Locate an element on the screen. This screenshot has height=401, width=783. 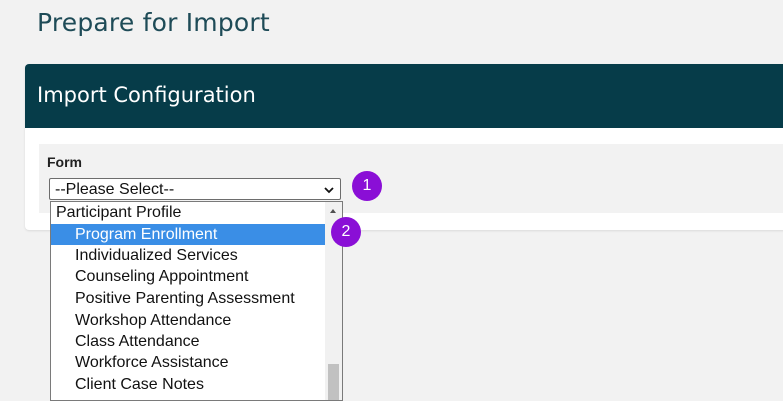
dropdown-option-workforce-assistance: Workforce Assistance is located at coordinates (188, 362).